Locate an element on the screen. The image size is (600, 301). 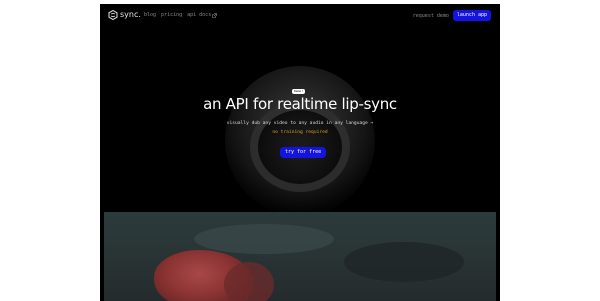
nav-link-blog: blog is located at coordinates (150, 15).